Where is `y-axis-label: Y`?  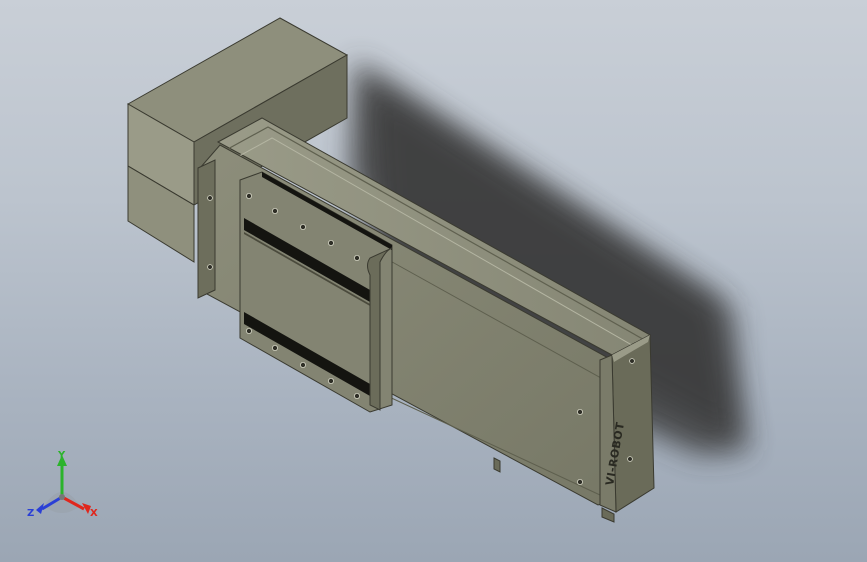
y-axis-label: Y is located at coordinates (61, 455).